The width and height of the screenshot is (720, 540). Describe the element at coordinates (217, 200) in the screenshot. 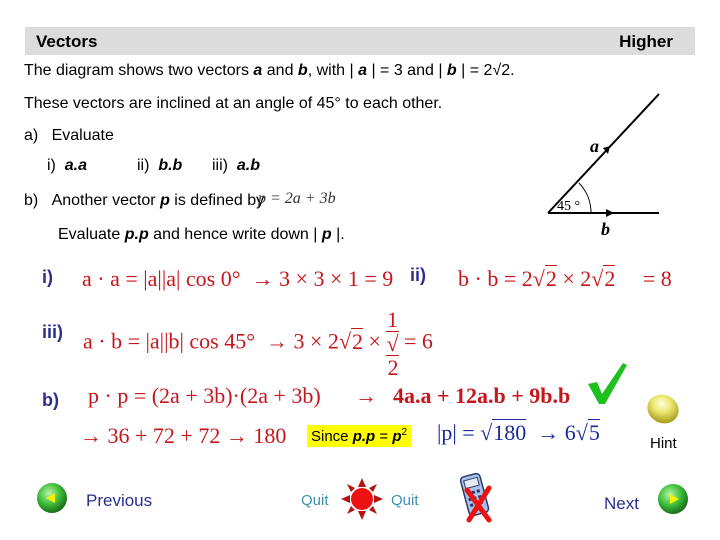

I see `text: is defined by` at that location.